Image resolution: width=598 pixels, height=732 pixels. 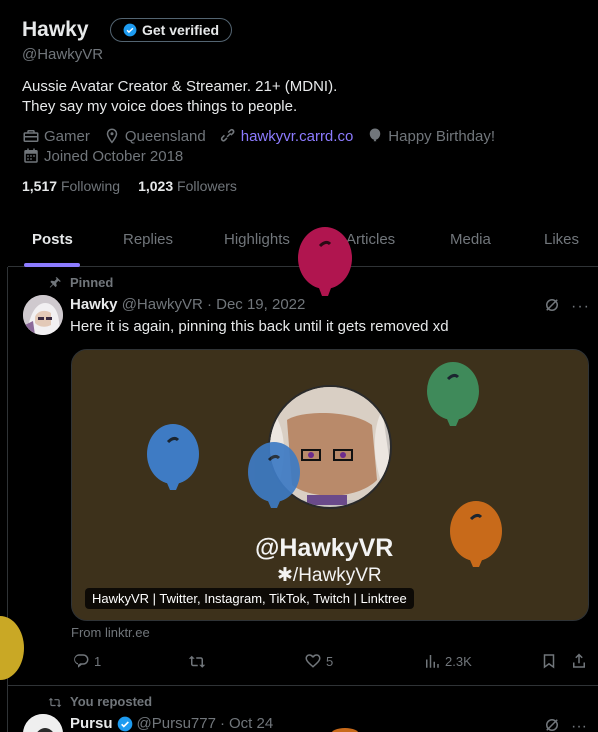 I want to click on share-button, so click(x=579, y=661).